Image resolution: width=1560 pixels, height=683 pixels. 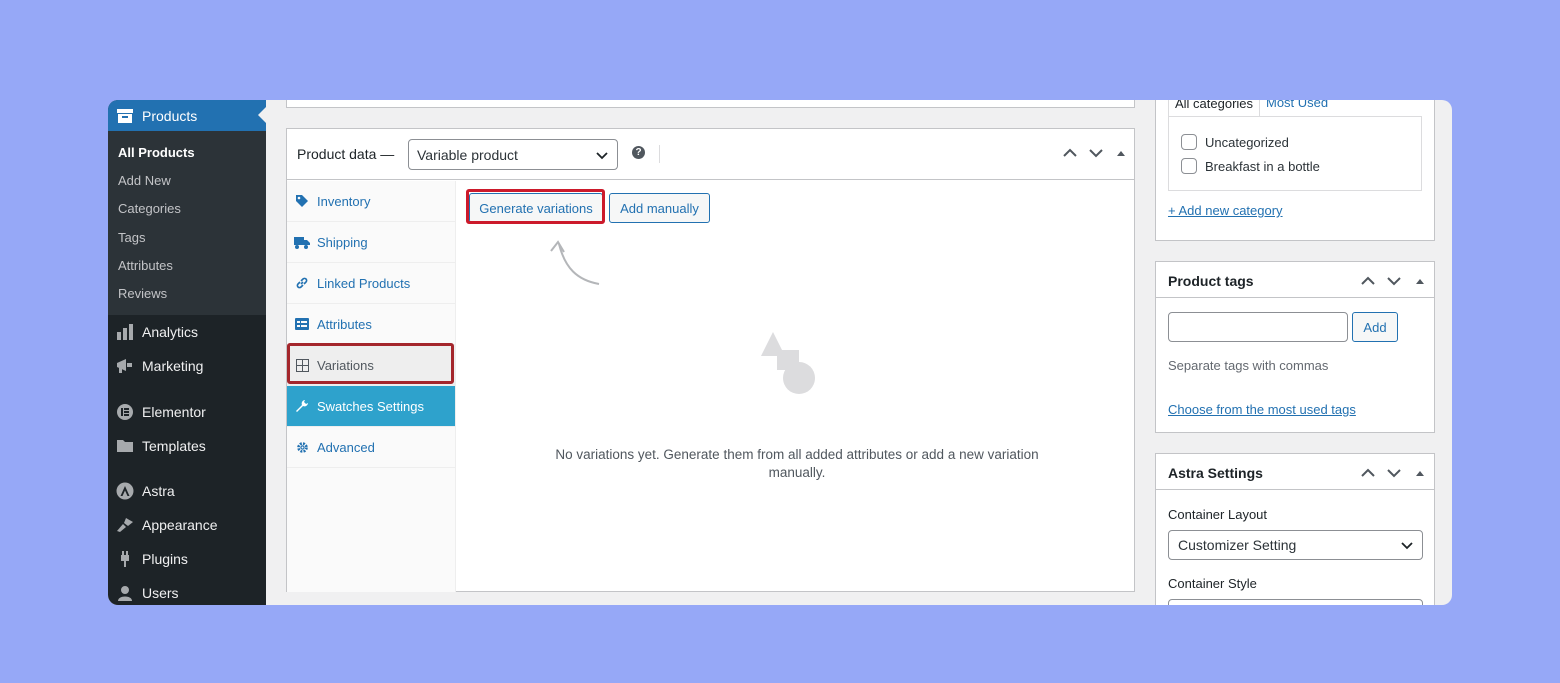 I want to click on container-layout-value: Customizer Setting, so click(x=1237, y=545).